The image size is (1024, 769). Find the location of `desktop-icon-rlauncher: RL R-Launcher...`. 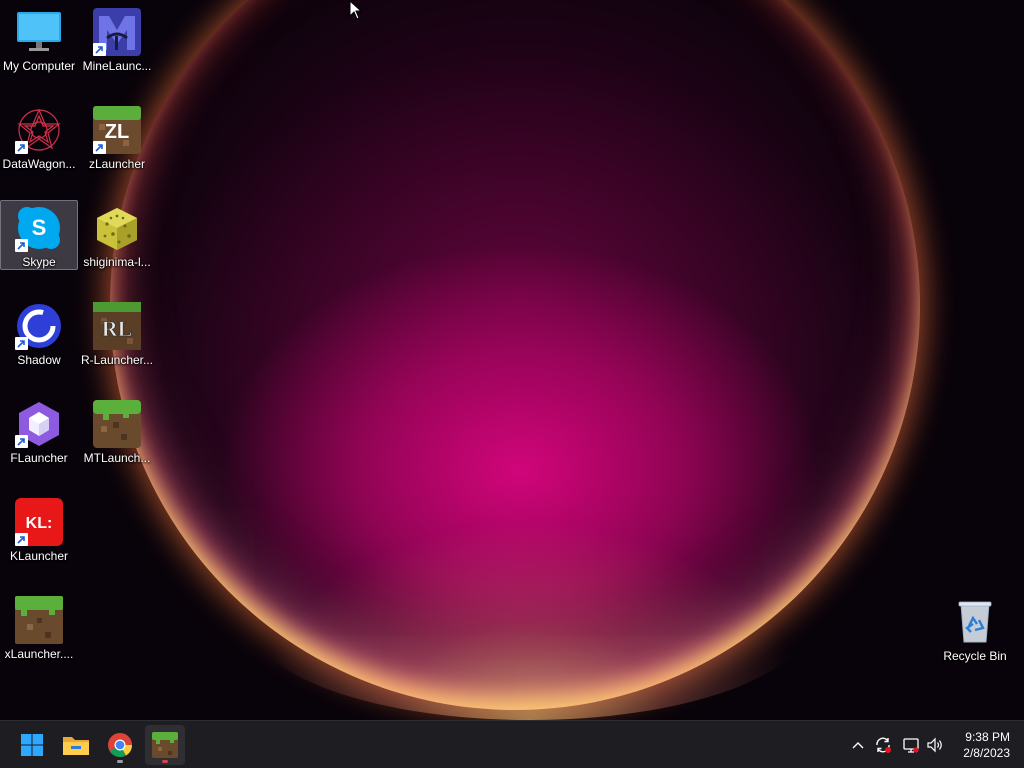

desktop-icon-rlauncher: RL R-Launcher... is located at coordinates (117, 333).